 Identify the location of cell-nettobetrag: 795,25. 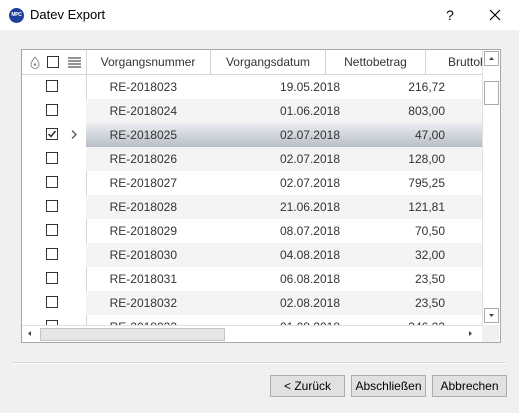
(426, 183).